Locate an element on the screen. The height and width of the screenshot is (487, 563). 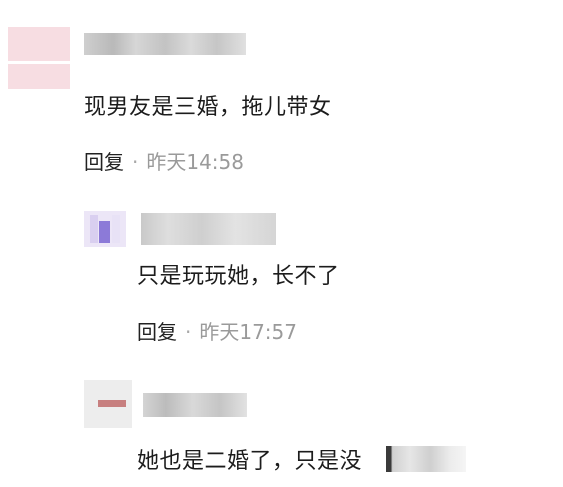
timestamp: 昨天14:58 is located at coordinates (195, 162).